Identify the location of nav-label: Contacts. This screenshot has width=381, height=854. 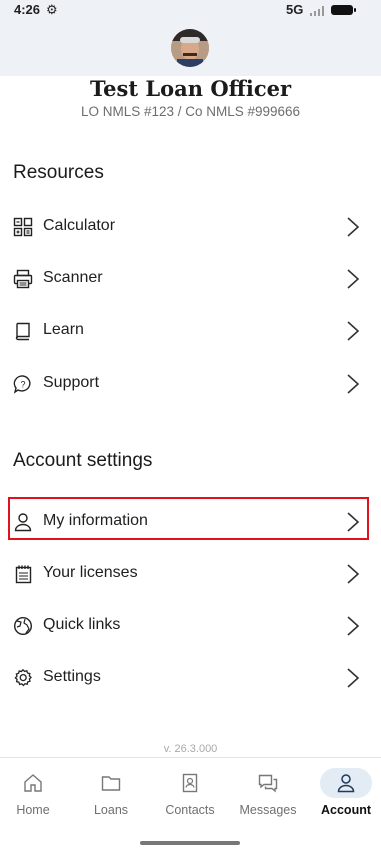
(190, 810).